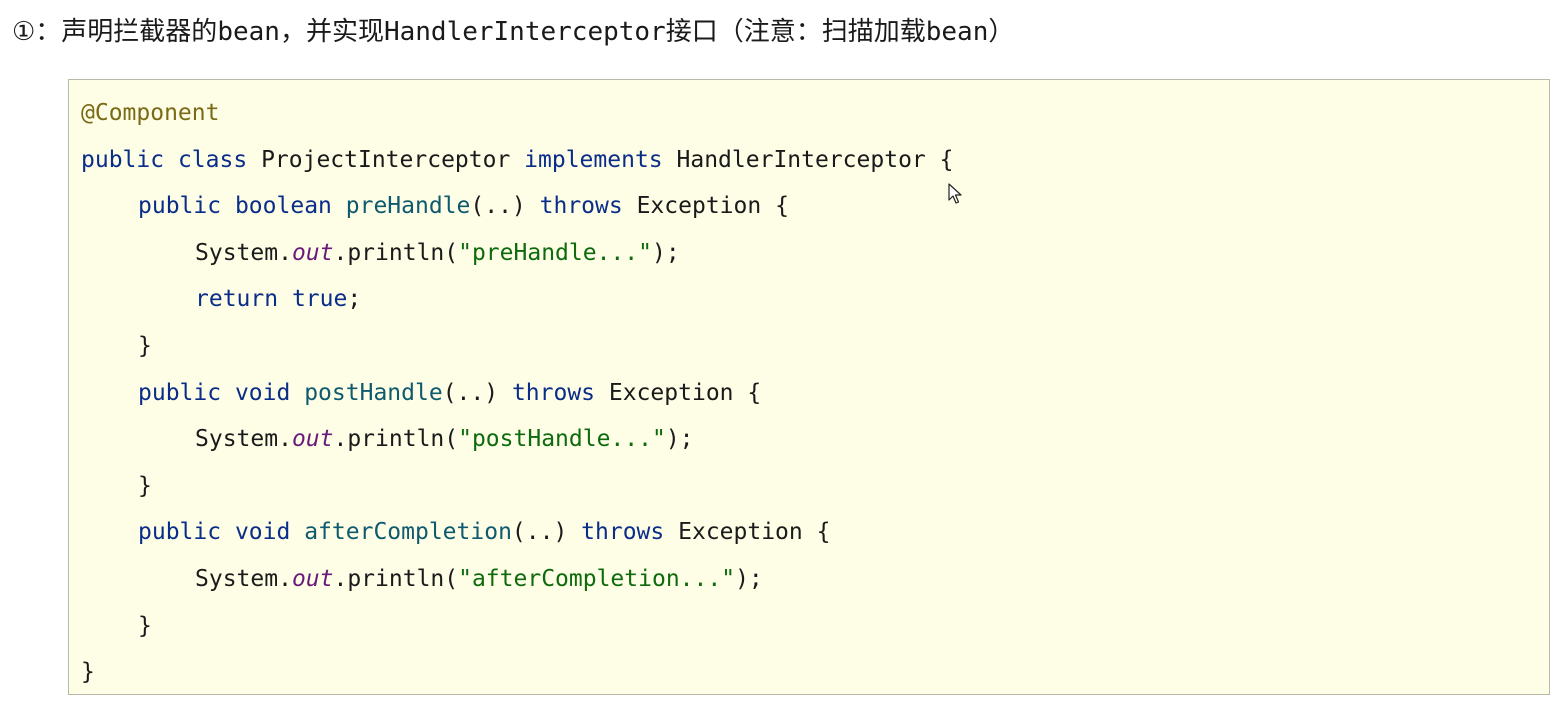  I want to click on code-line-5: return true;, so click(517, 299).